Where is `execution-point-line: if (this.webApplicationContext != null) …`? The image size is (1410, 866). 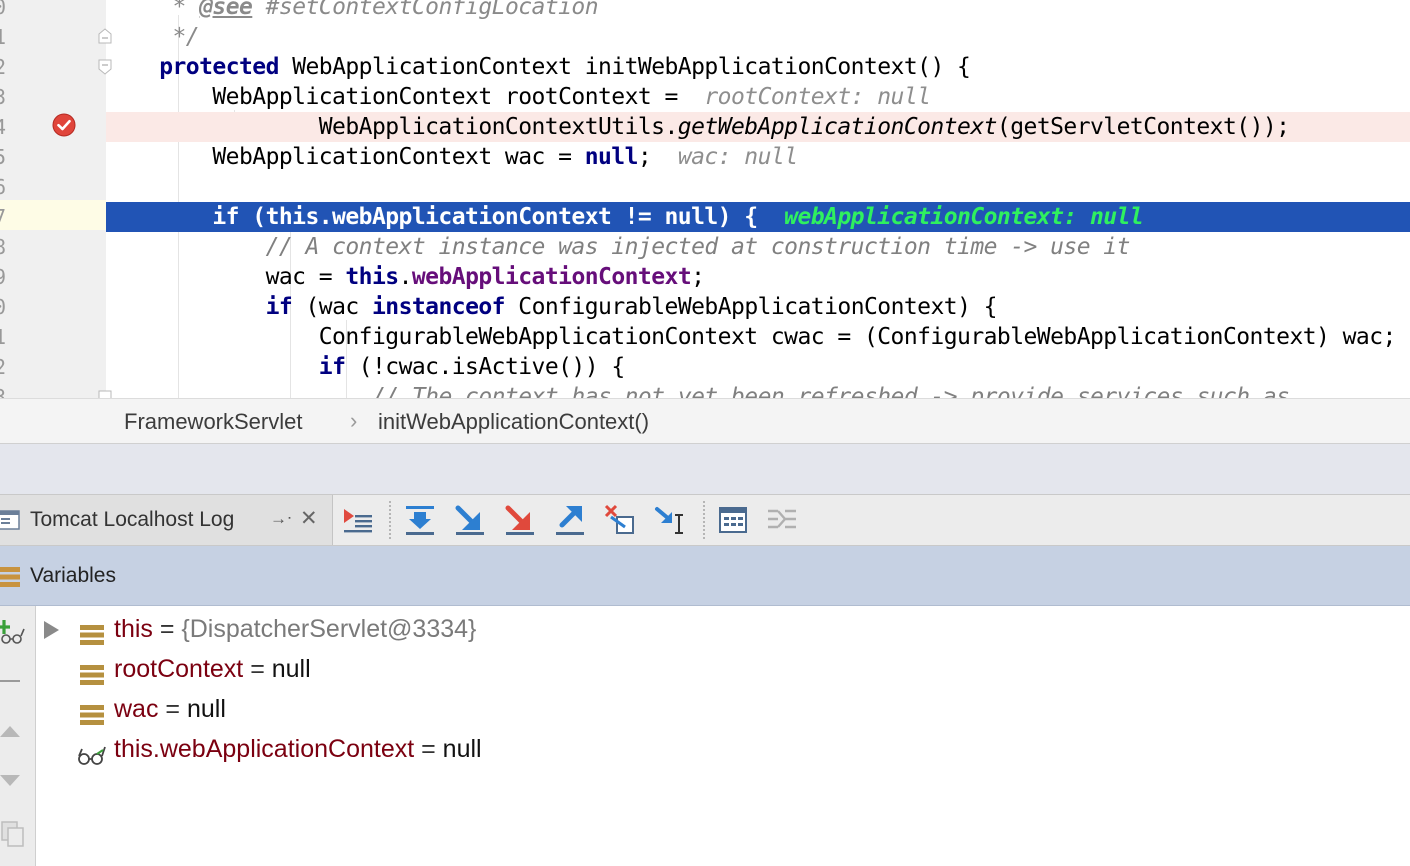
execution-point-line: if (this.webApplicationContext != null) … is located at coordinates (758, 217).